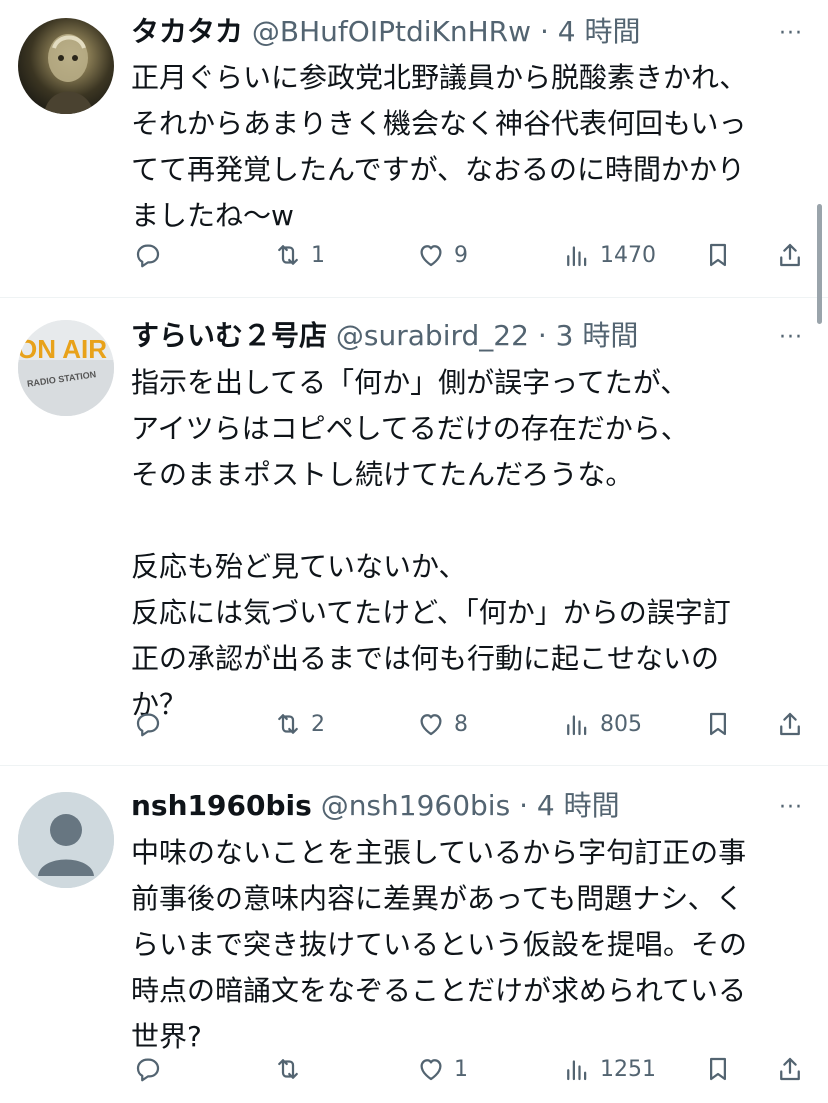  I want to click on retweet-button: 2, so click(299, 724).